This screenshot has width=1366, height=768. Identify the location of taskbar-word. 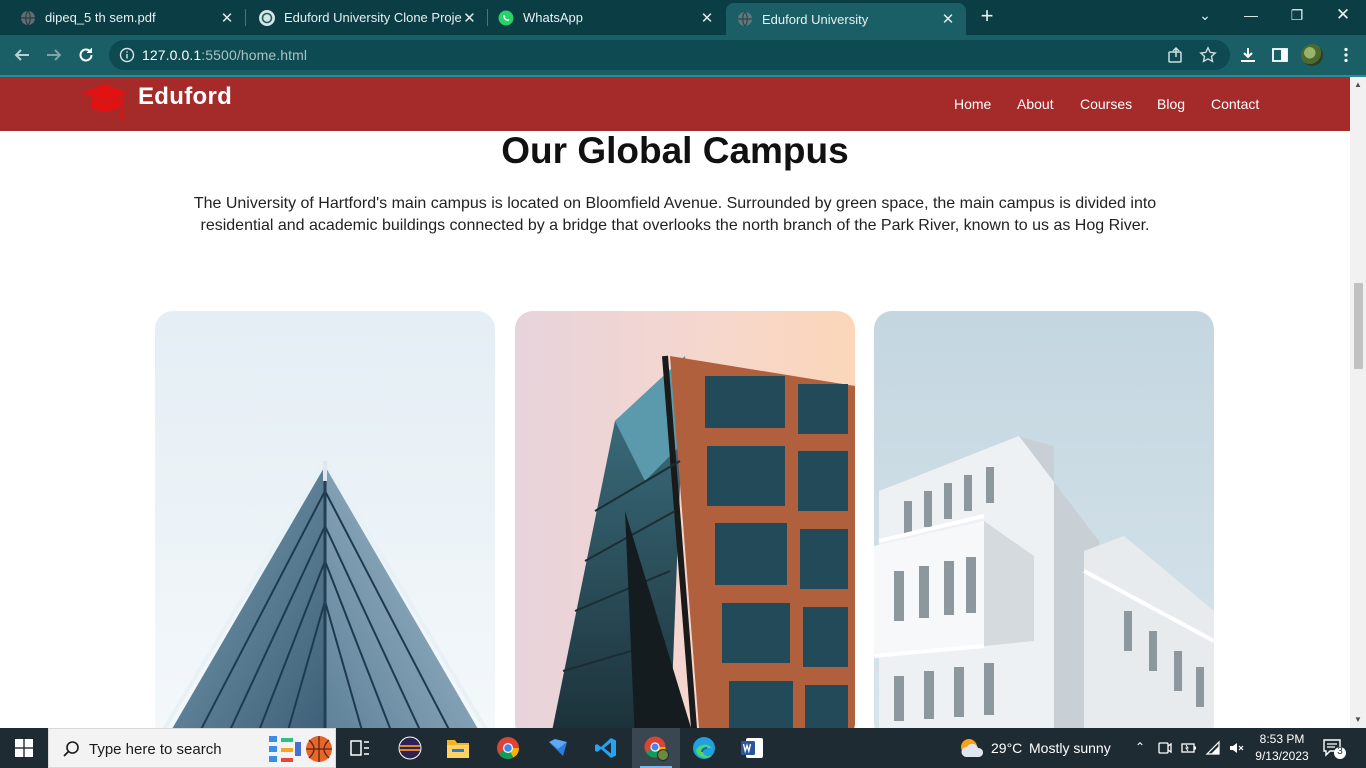
(752, 748).